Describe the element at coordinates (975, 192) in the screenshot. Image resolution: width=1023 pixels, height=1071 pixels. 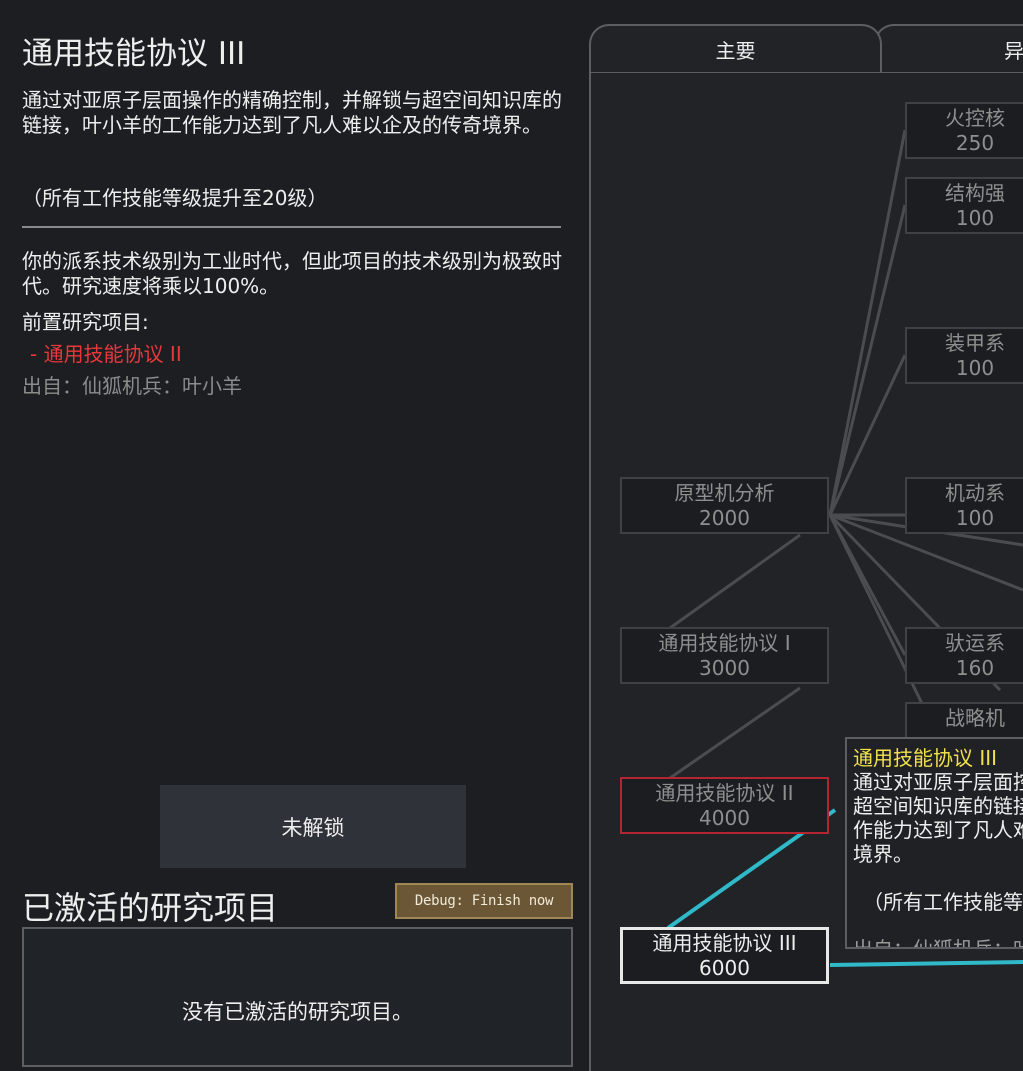
I see `node-name: 结构强` at that location.